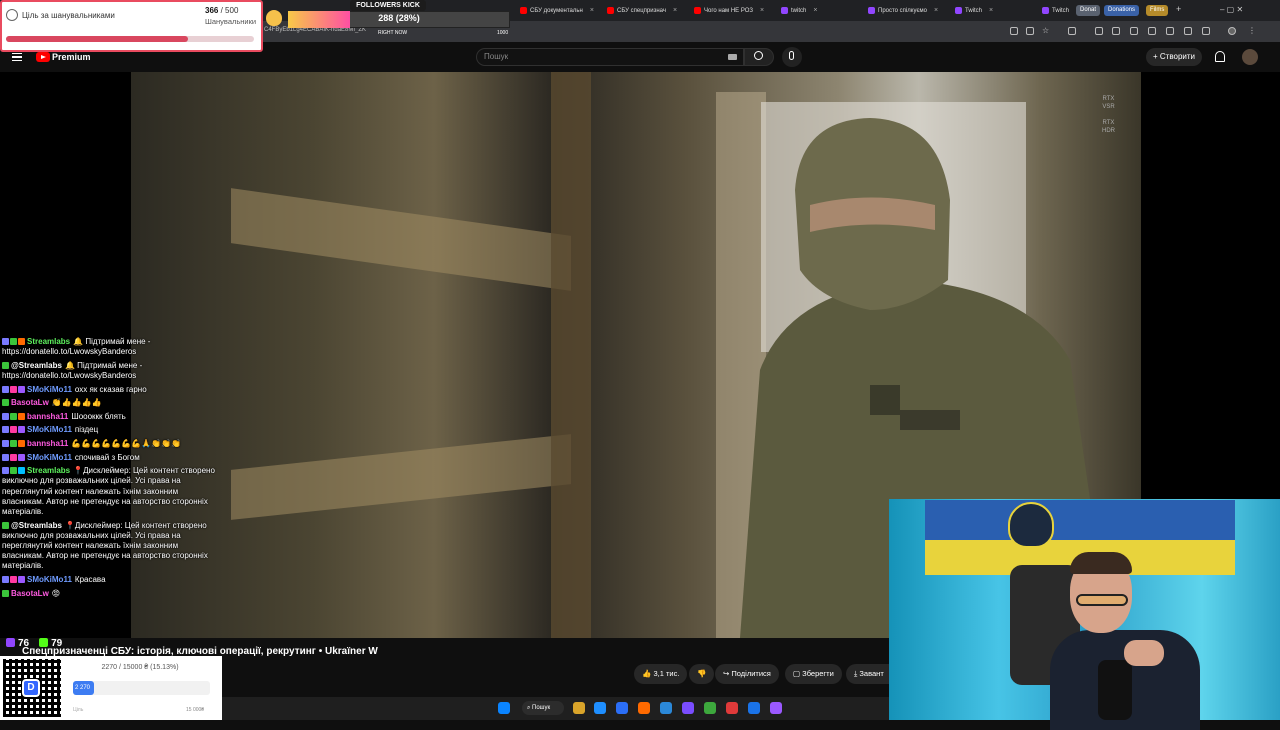 The width and height of the screenshot is (1280, 730). I want to click on new-tab-button: +, so click(1178, 9).